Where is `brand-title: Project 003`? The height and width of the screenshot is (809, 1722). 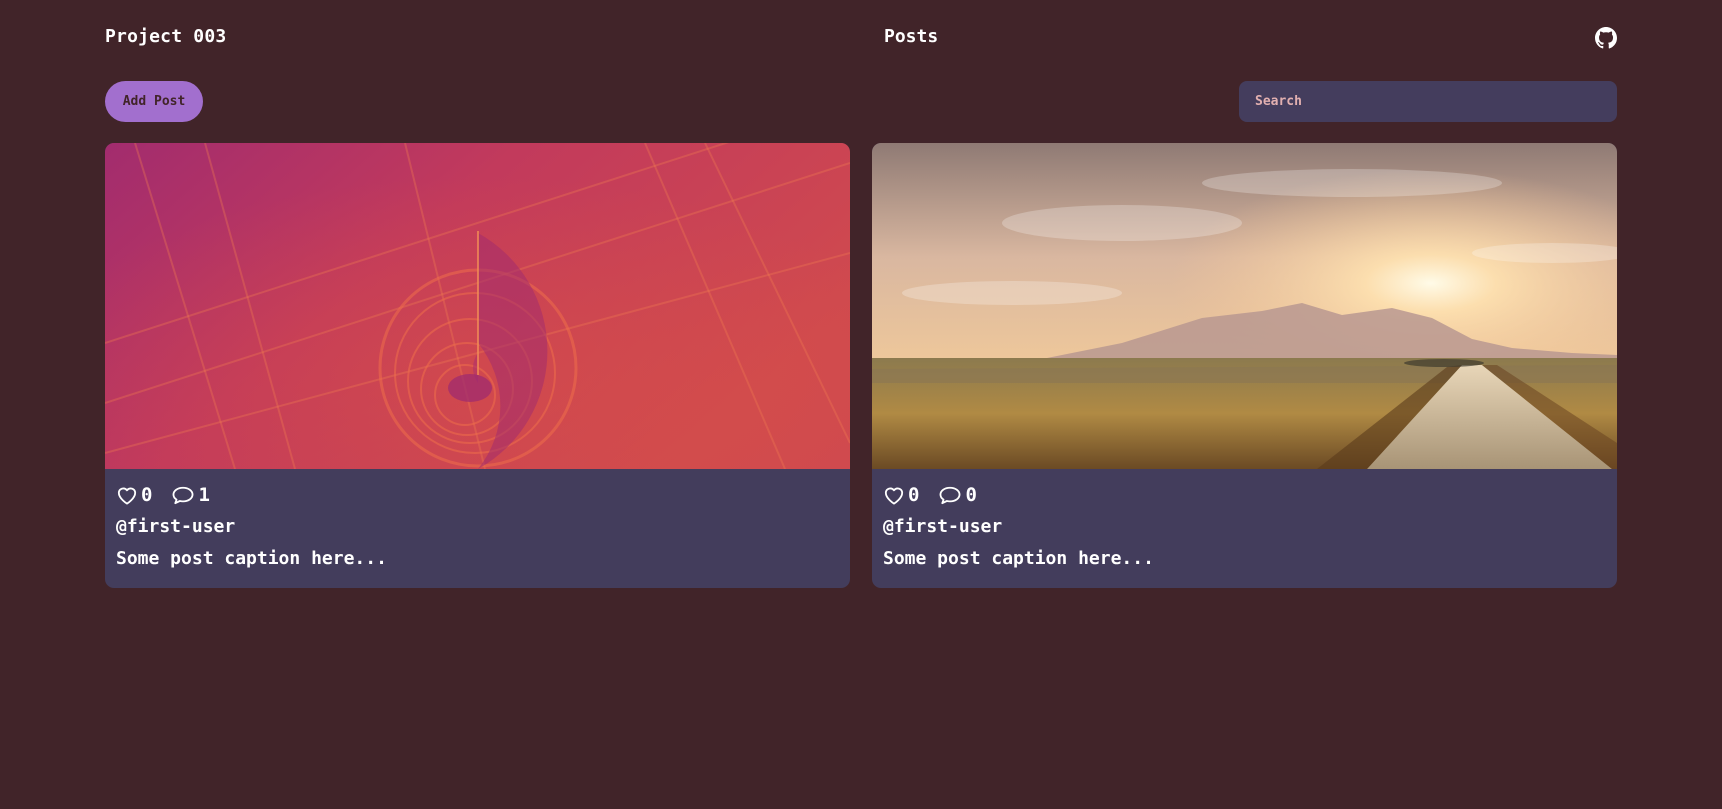 brand-title: Project 003 is located at coordinates (165, 36).